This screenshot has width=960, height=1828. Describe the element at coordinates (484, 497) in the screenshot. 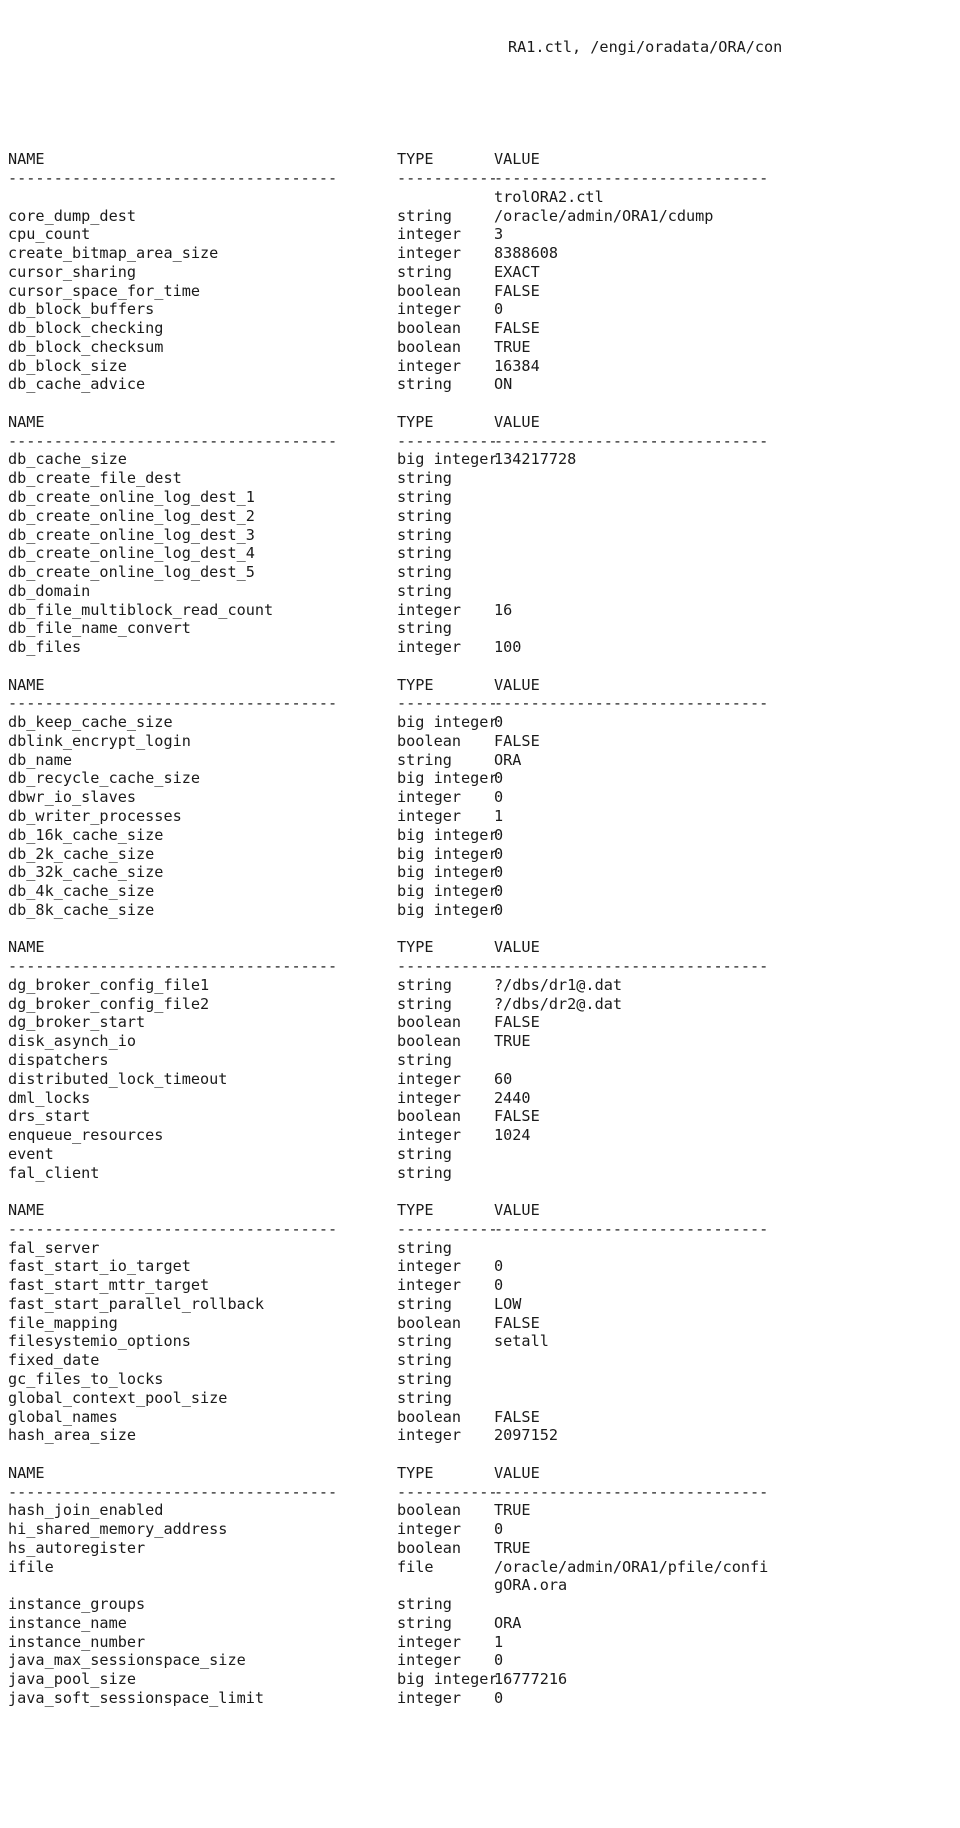

I see `parameter-row: db_create_online_log_dest_1 string` at that location.